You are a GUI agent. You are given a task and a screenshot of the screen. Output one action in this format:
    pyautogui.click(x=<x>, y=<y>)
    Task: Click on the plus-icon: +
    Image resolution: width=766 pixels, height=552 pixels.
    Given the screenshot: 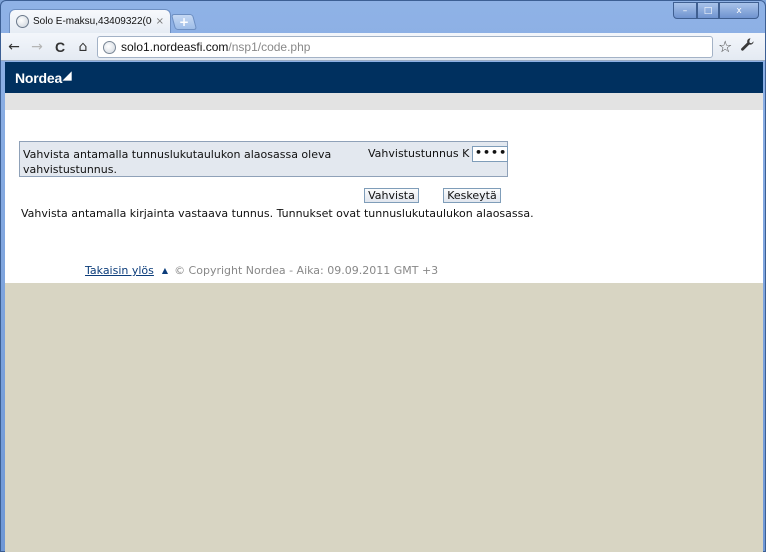 What is the action you would take?
    pyautogui.click(x=184, y=22)
    